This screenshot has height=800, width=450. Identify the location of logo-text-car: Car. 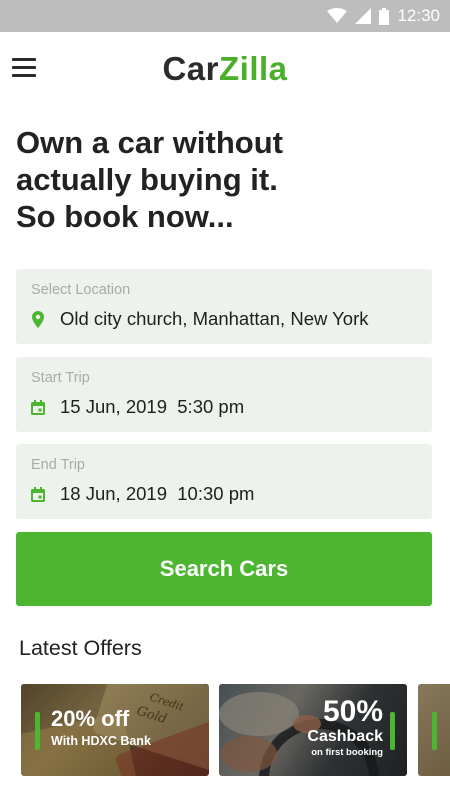
(190, 68).